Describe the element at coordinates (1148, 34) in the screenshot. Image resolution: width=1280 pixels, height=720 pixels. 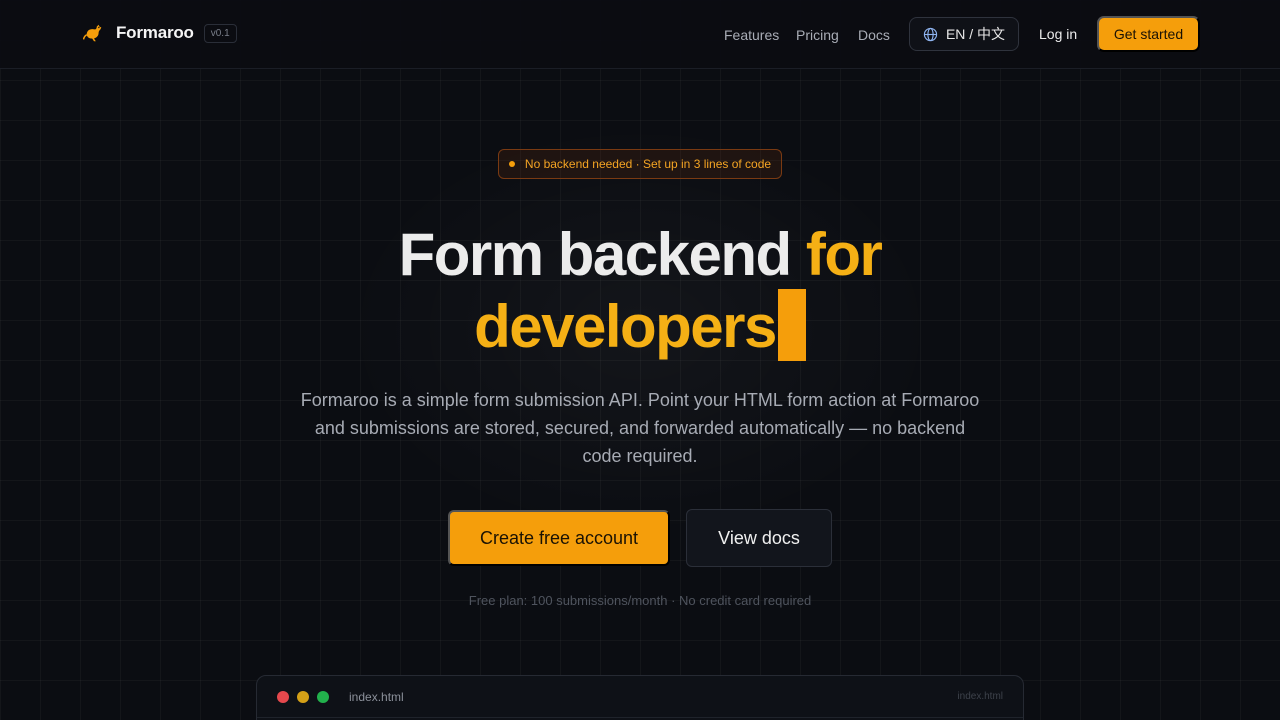
I see `get-started-button: Get started` at that location.